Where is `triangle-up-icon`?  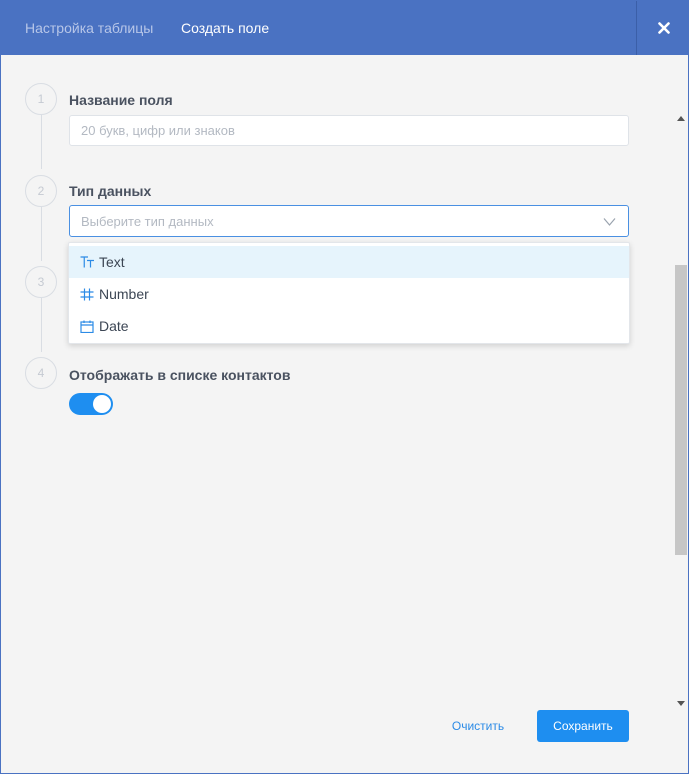 triangle-up-icon is located at coordinates (680, 118).